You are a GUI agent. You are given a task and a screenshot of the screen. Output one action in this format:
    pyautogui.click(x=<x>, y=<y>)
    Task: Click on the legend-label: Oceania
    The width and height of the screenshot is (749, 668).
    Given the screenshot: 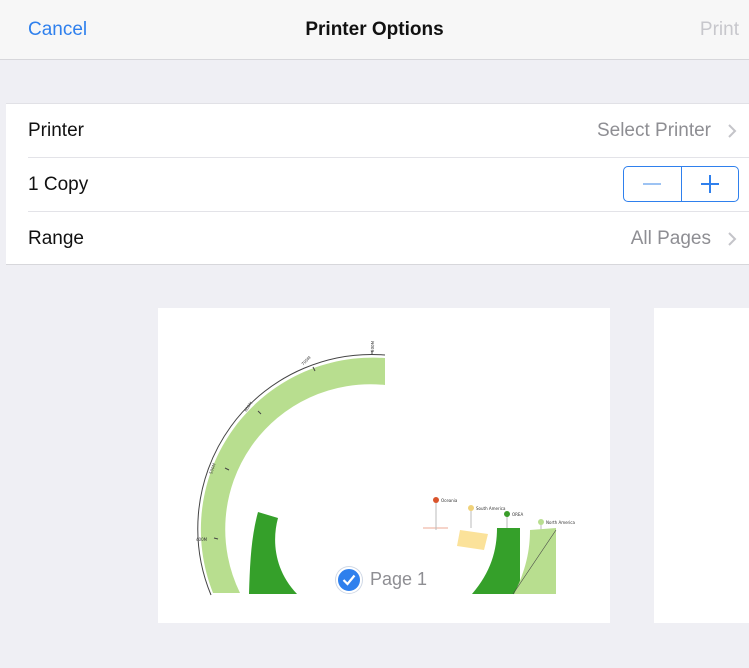 What is the action you would take?
    pyautogui.click(x=449, y=500)
    